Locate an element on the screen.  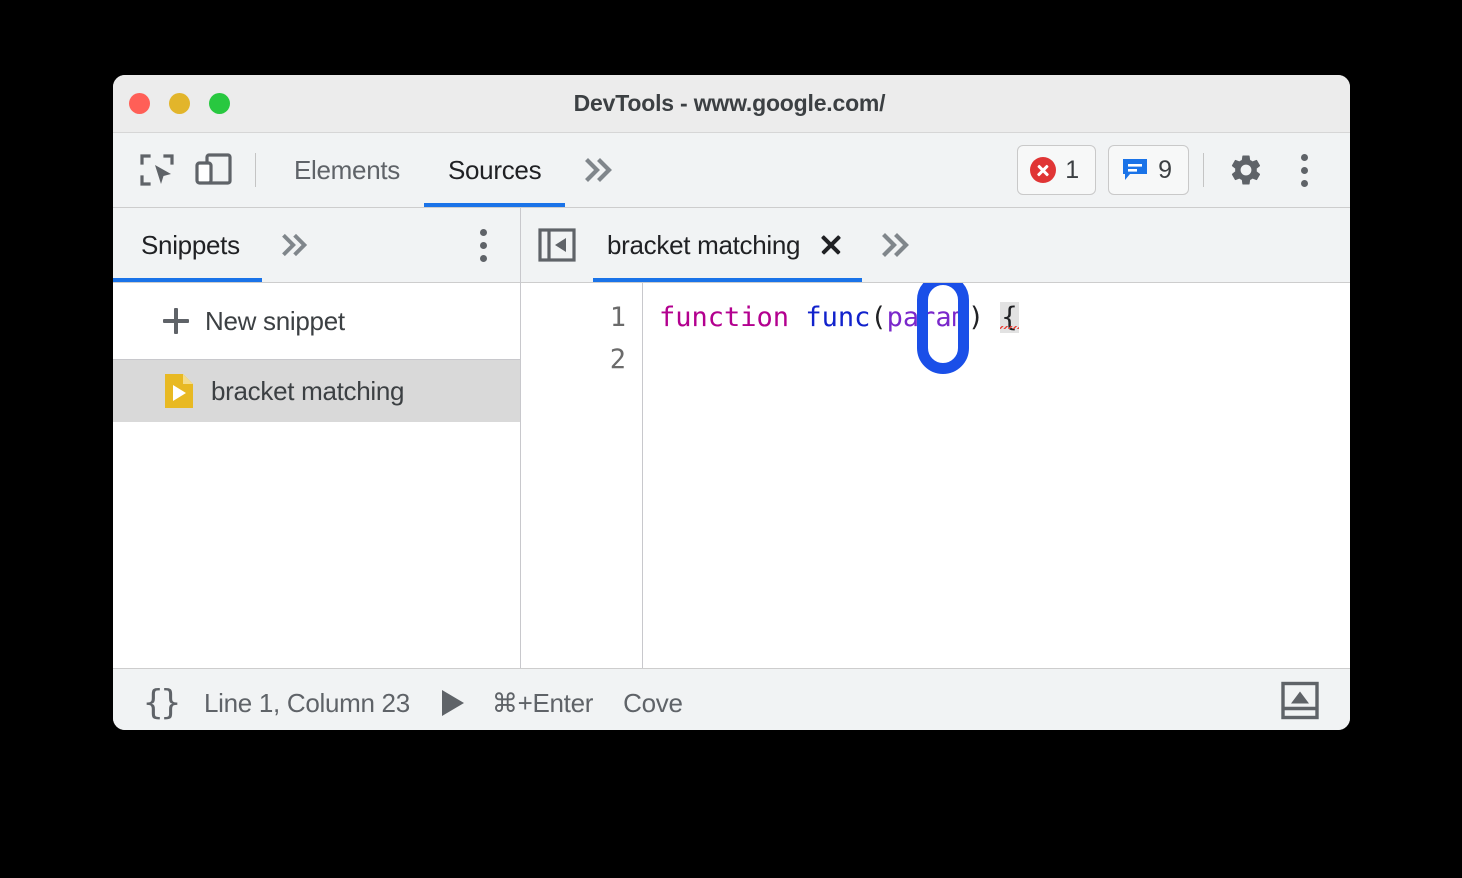
window-titlebar: DevTools - www.google.com/ is located at coordinates (731, 104).